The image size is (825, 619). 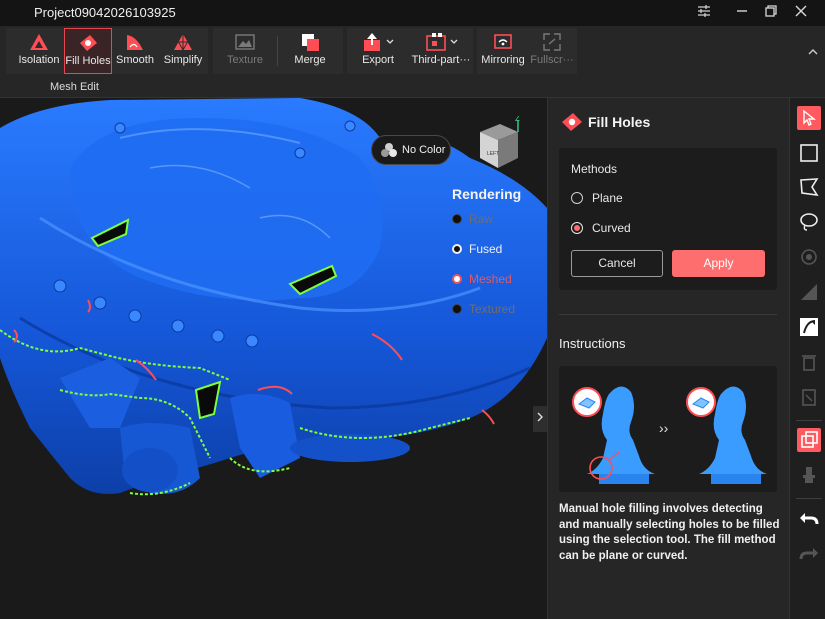 I want to click on selection-toolbar, so click(x=807, y=358).